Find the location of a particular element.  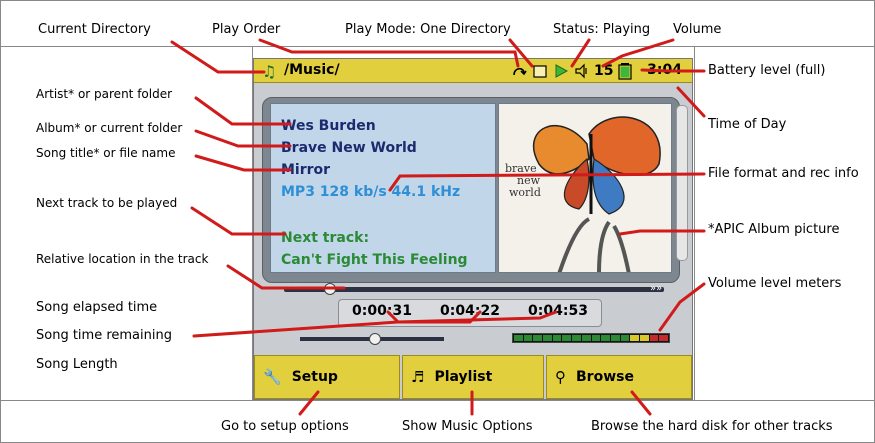

label-file-format: File format and rec info is located at coordinates (783, 173).